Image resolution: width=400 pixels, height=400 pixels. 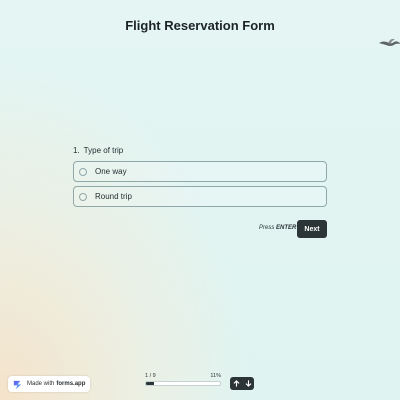 I want to click on nav-up-button, so click(x=236, y=383).